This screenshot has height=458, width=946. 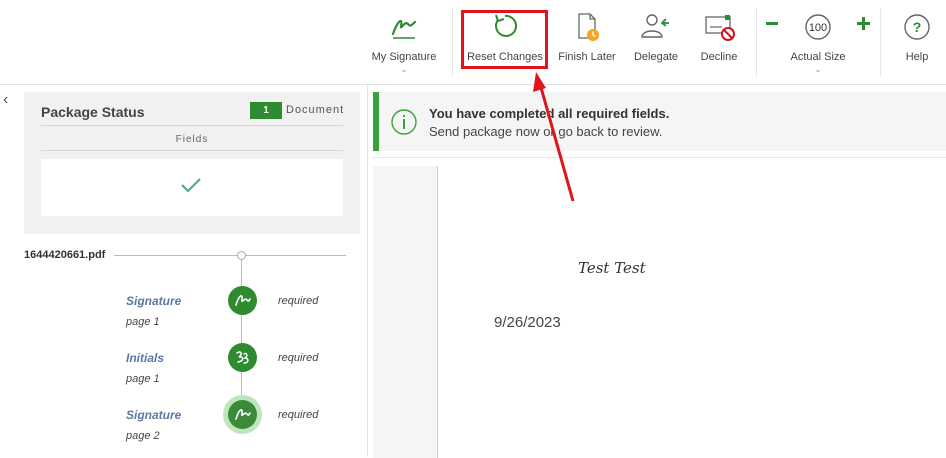 I want to click on file-name: 1644420661.pdf, so click(x=64, y=255).